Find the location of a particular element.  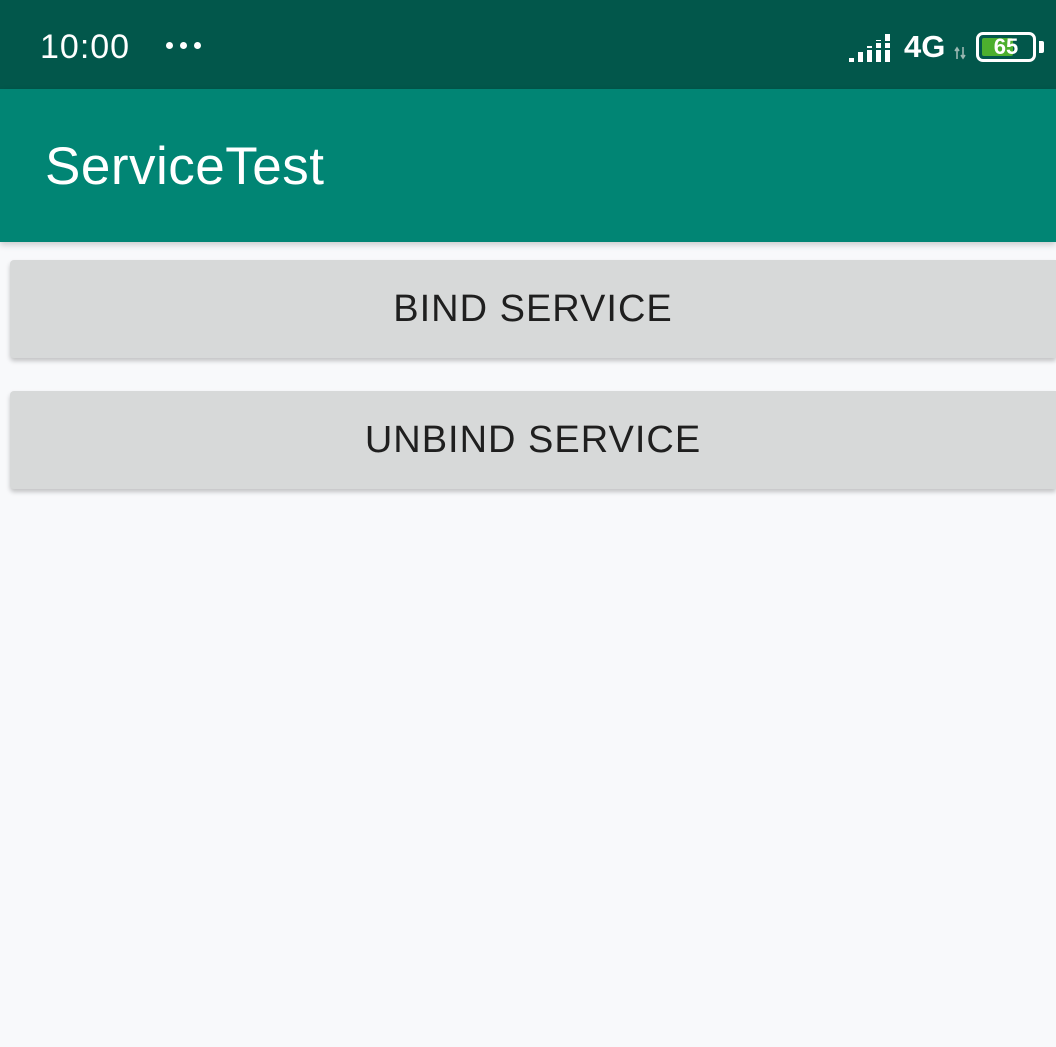

unbind-service-button: UNBIND SERVICE is located at coordinates (533, 440).